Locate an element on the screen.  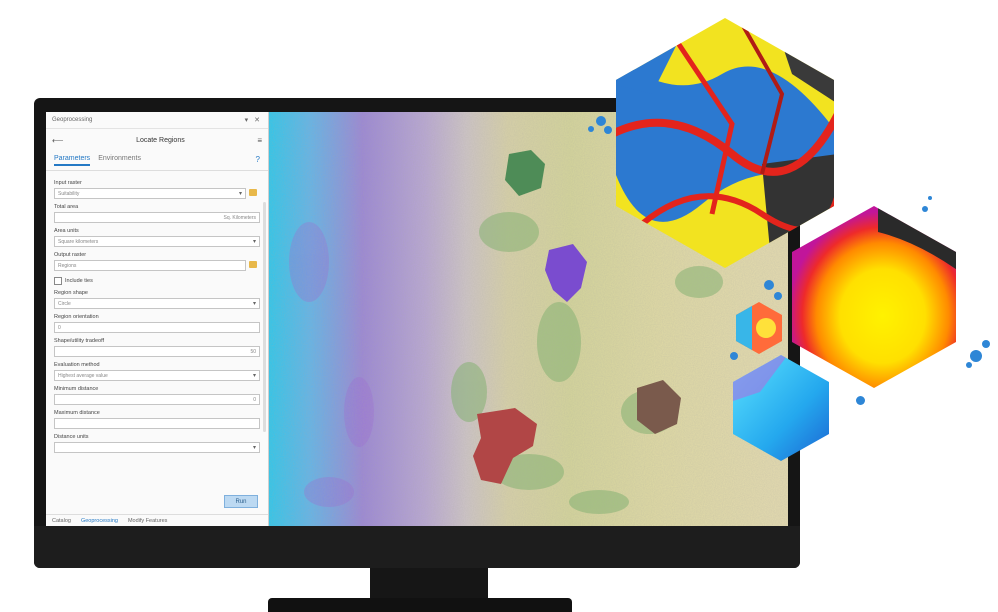
total-area-field: Sq. Kilometers is located at coordinates (157, 217).